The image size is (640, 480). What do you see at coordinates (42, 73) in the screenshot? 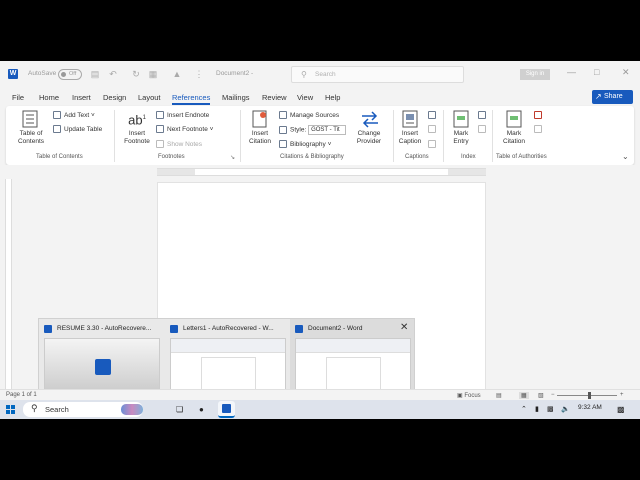
I see `autosave-label: AutoSave` at bounding box center [42, 73].